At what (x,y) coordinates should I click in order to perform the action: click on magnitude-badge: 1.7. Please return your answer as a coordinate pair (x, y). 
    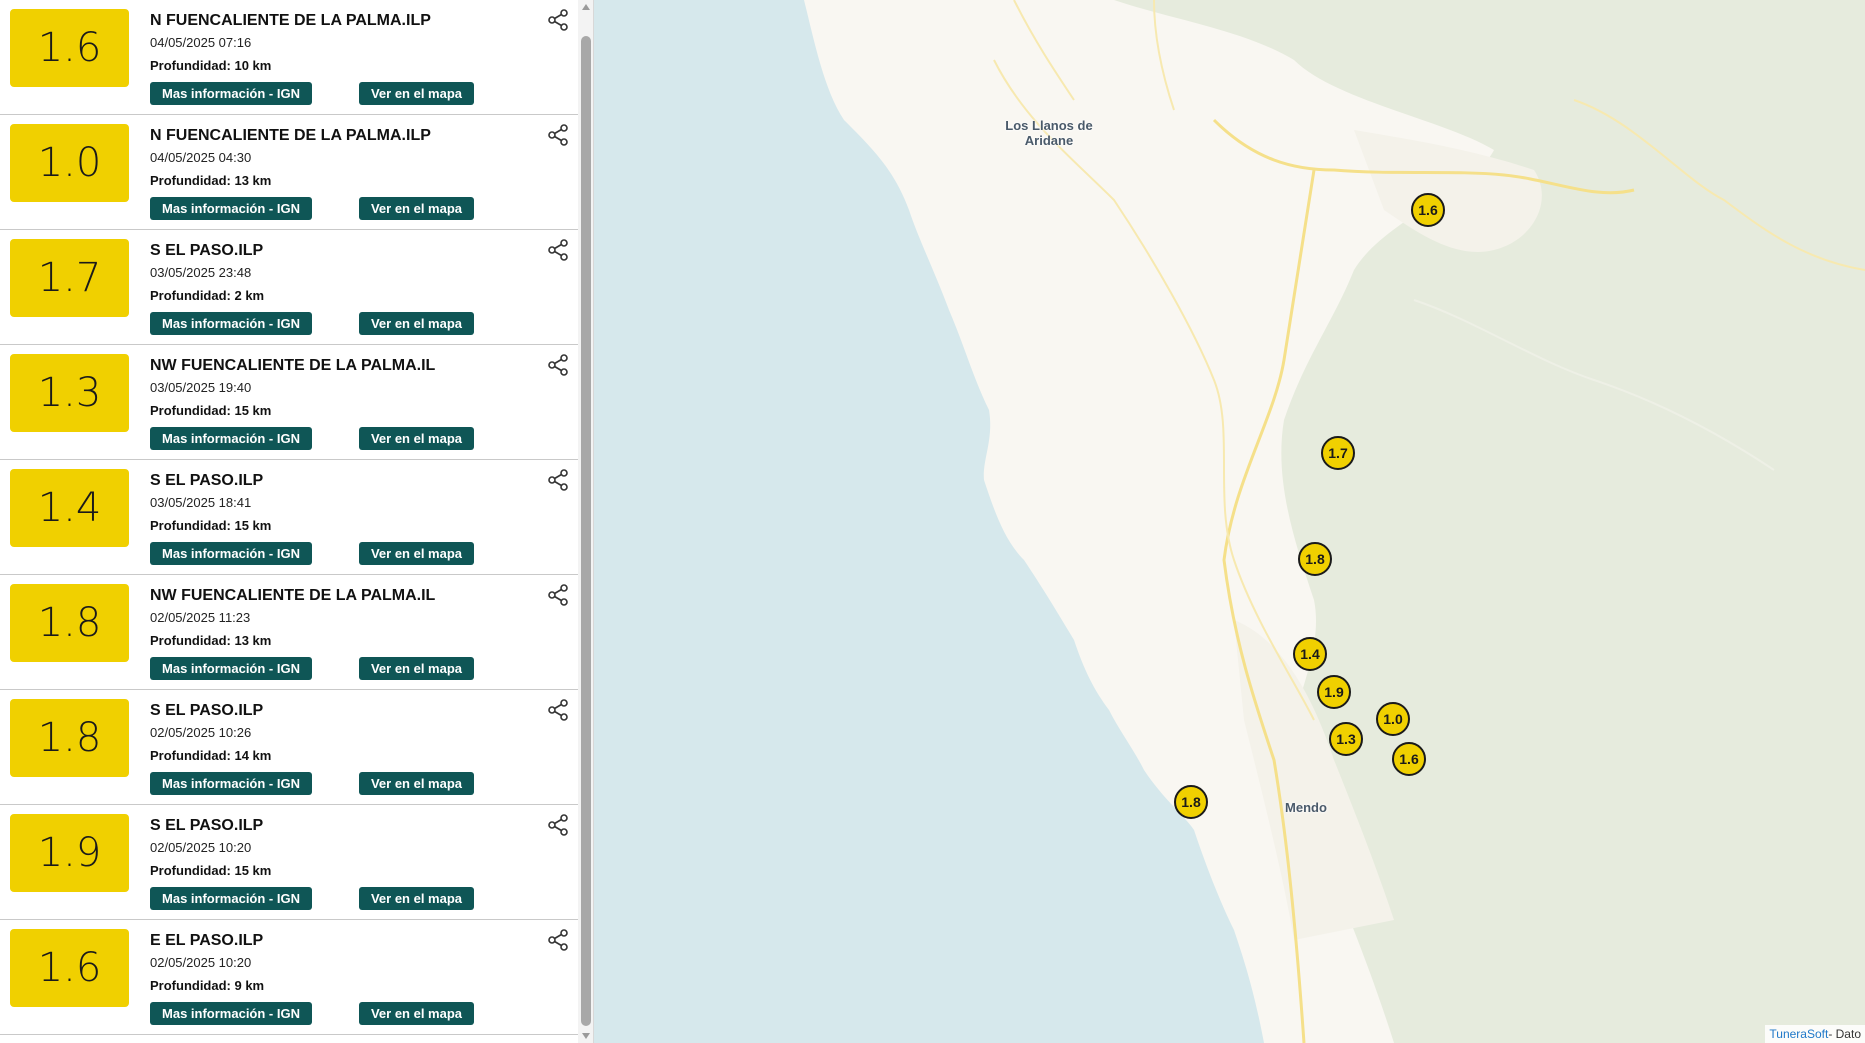
    Looking at the image, I should click on (69, 278).